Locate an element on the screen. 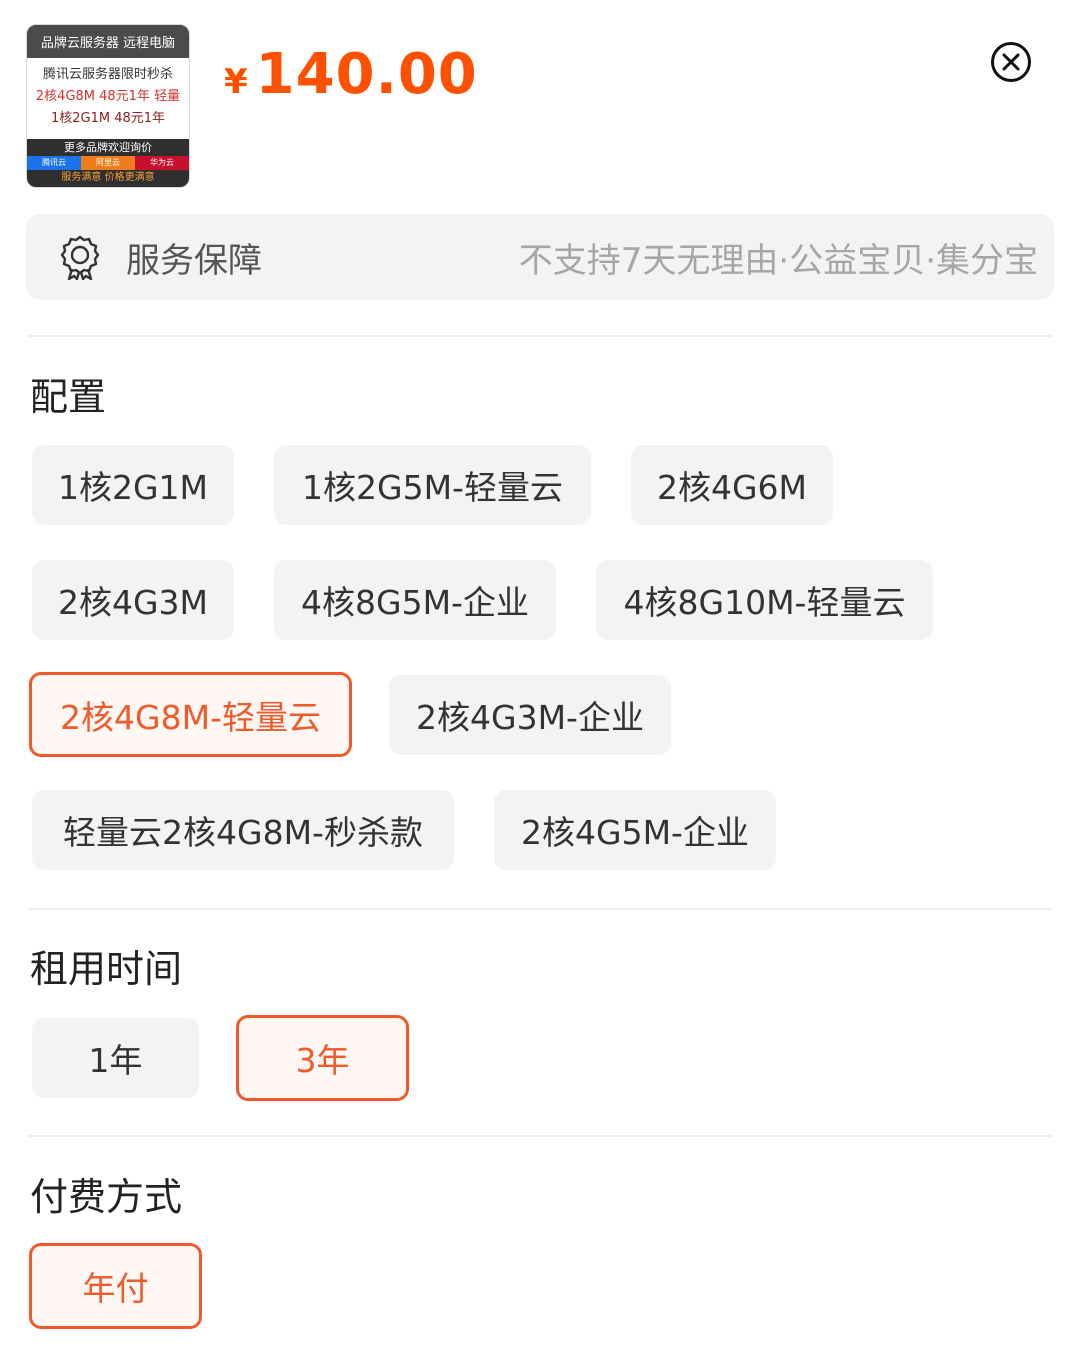  config-option-2c4g3m: 2核4G3M is located at coordinates (133, 600).